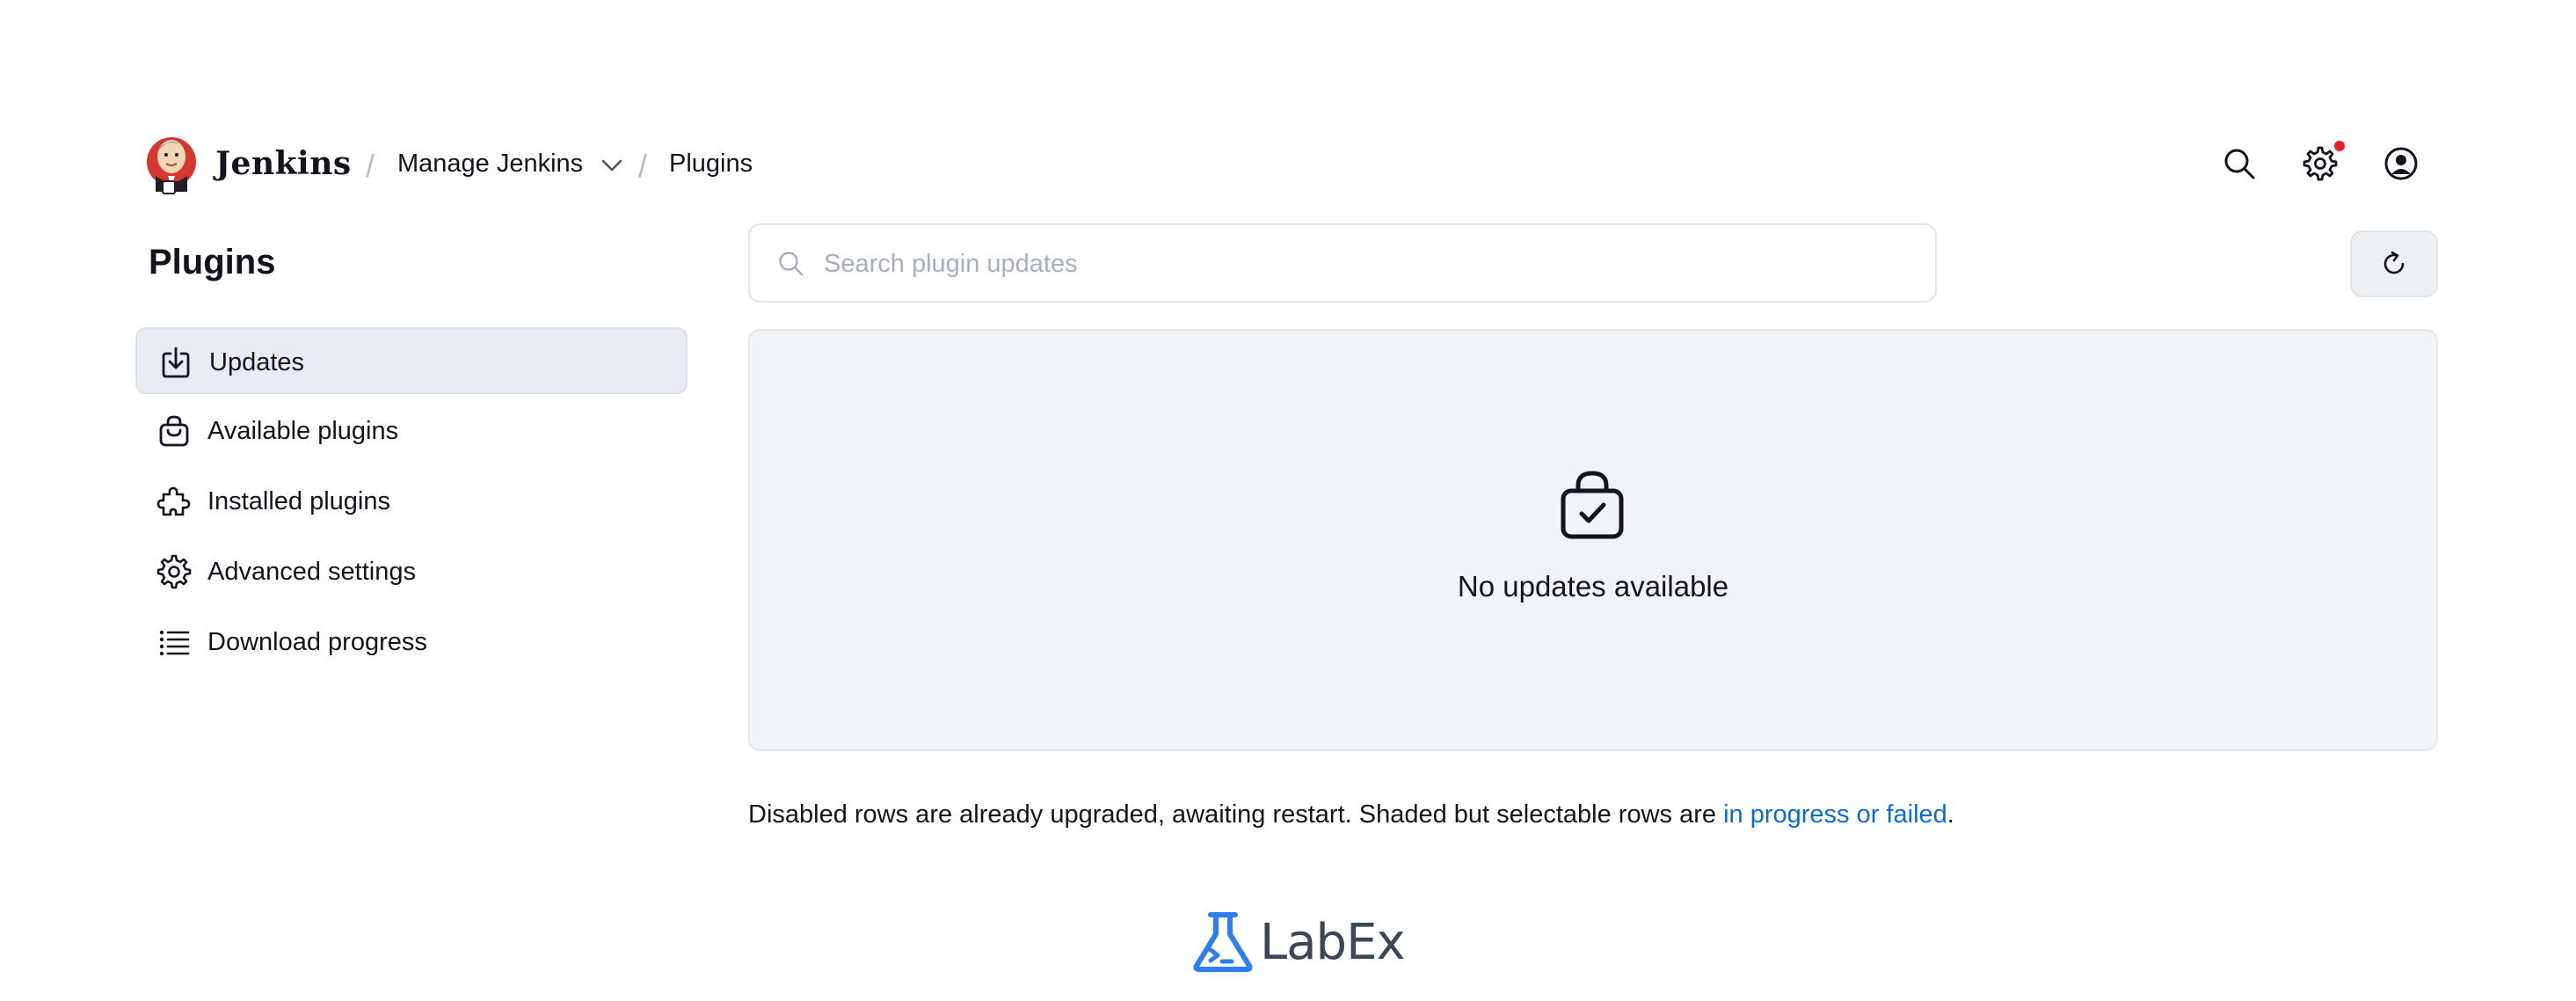 The height and width of the screenshot is (1001, 2576). What do you see at coordinates (174, 431) in the screenshot?
I see `shopping-bag-icon` at bounding box center [174, 431].